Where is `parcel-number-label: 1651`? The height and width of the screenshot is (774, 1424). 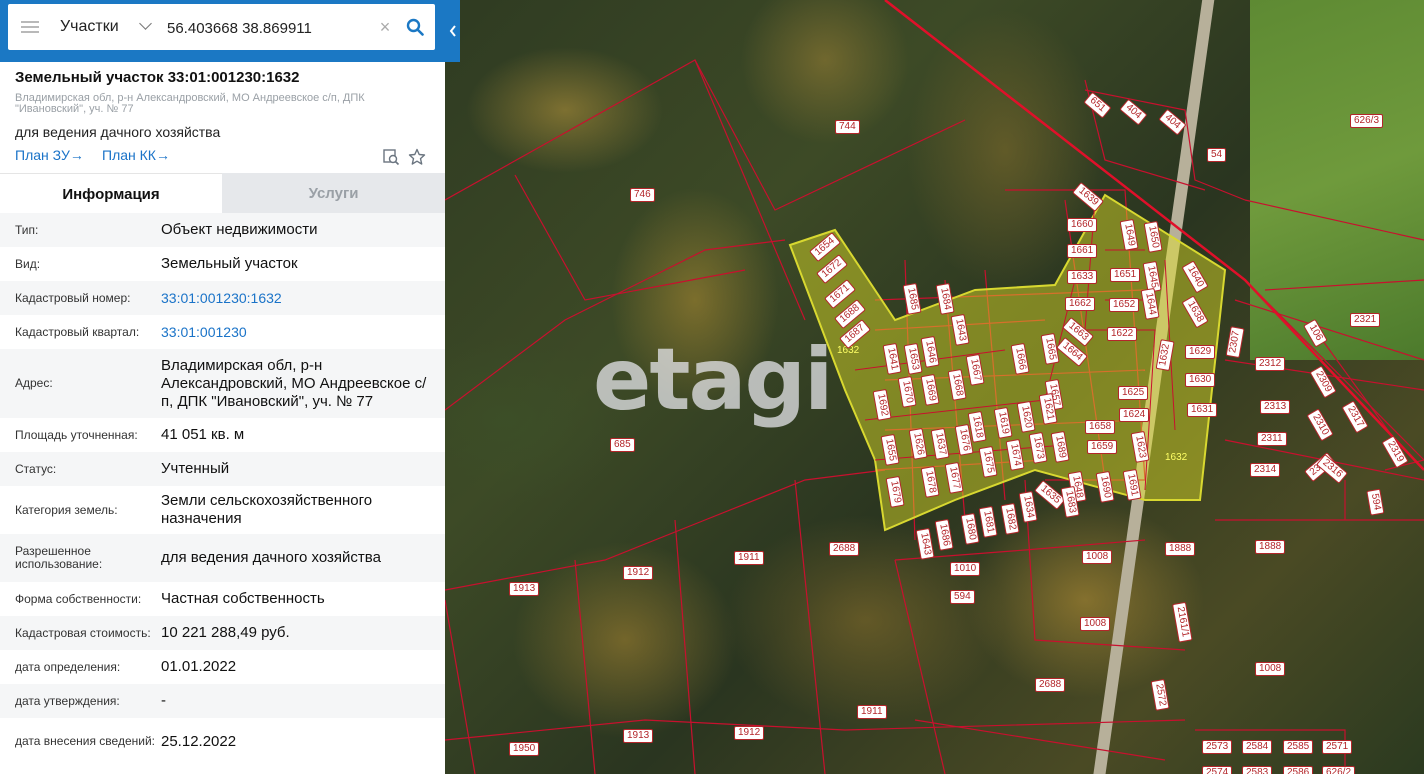 parcel-number-label: 1651 is located at coordinates (1125, 275).